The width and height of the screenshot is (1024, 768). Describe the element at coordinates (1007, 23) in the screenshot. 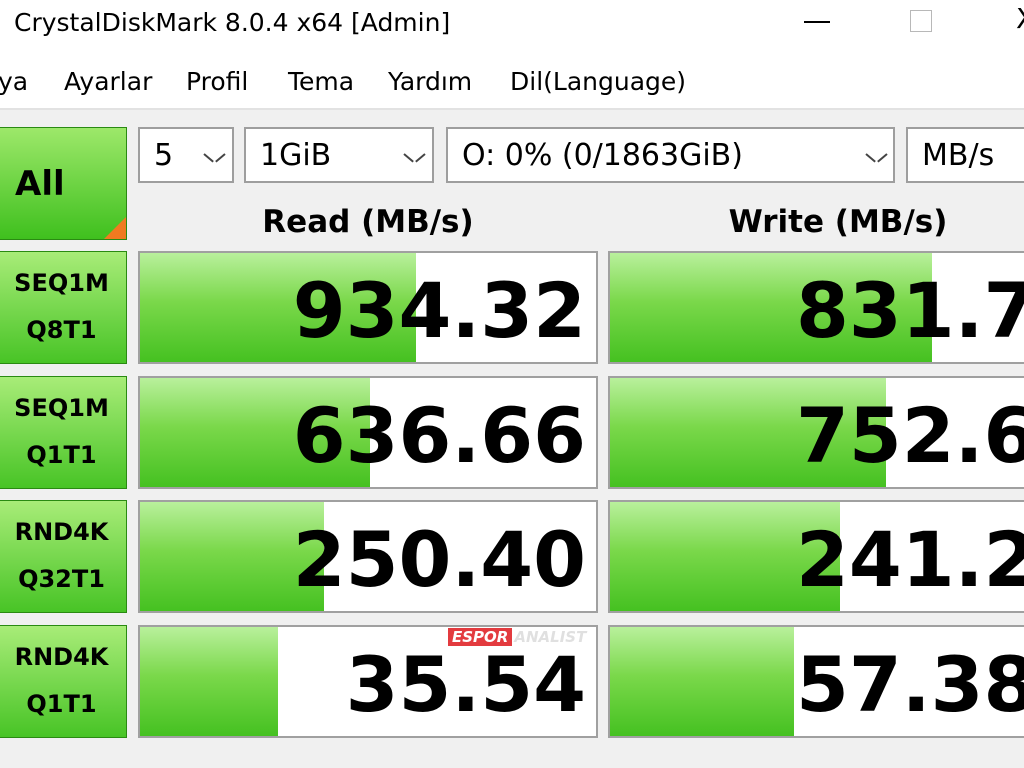

I see `close-button: X` at that location.